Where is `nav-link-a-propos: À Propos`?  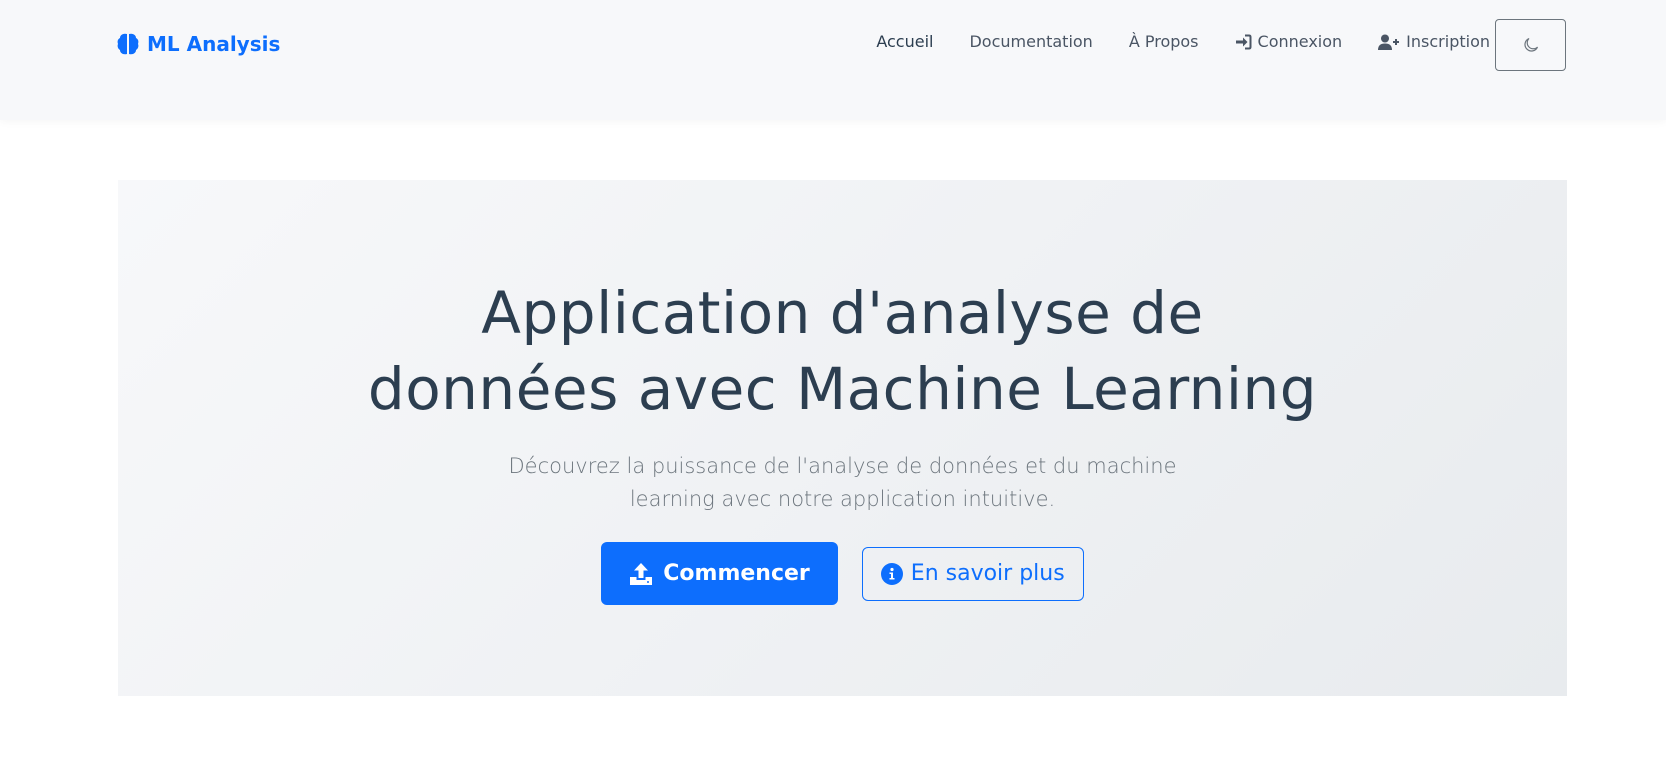
nav-link-a-propos: À Propos is located at coordinates (1164, 41).